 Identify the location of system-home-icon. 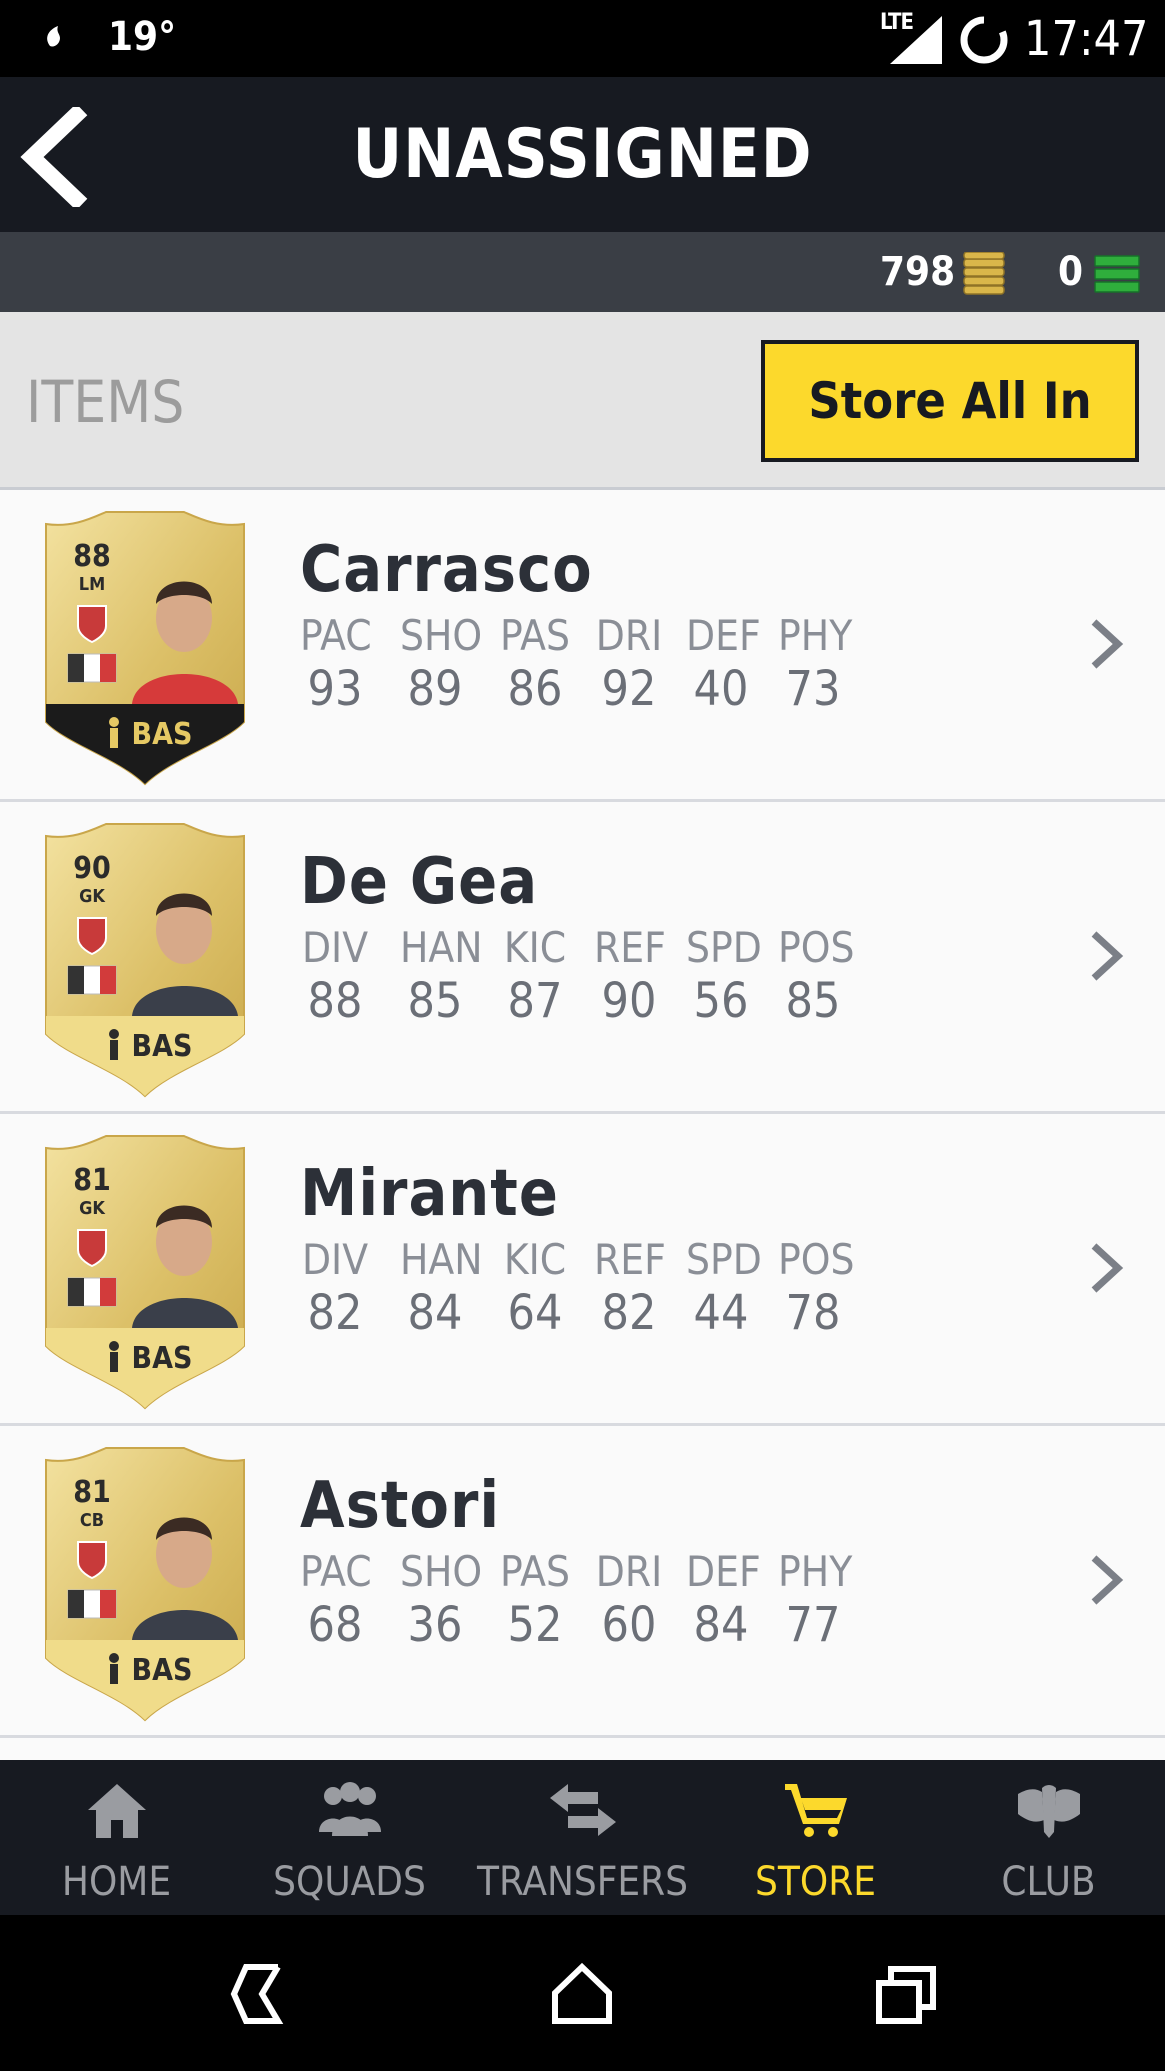
(582, 1994).